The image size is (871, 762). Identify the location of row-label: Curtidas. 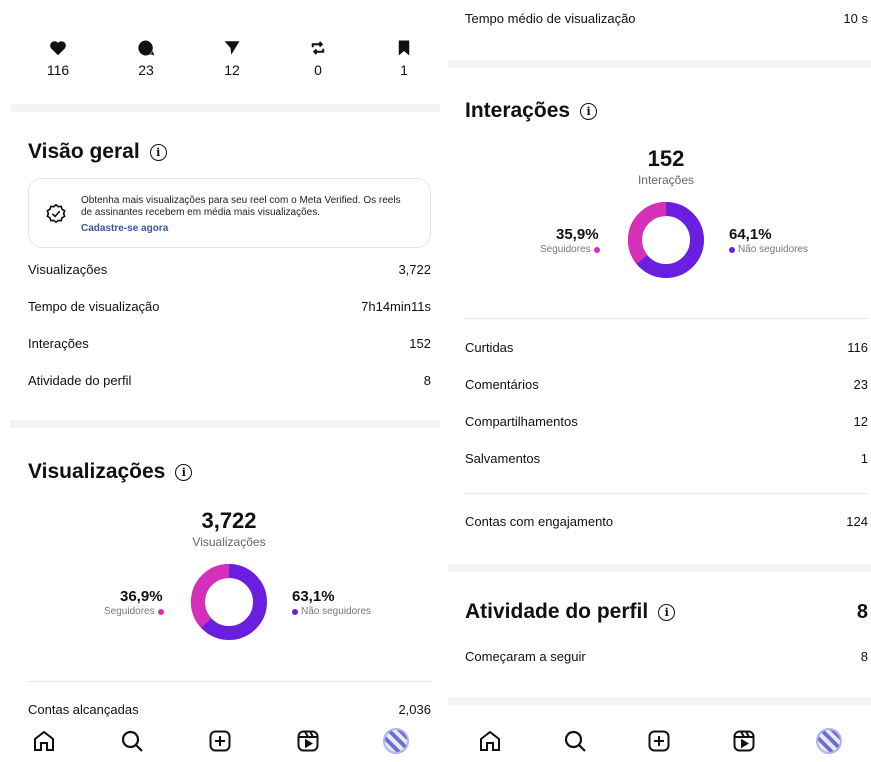
(489, 347).